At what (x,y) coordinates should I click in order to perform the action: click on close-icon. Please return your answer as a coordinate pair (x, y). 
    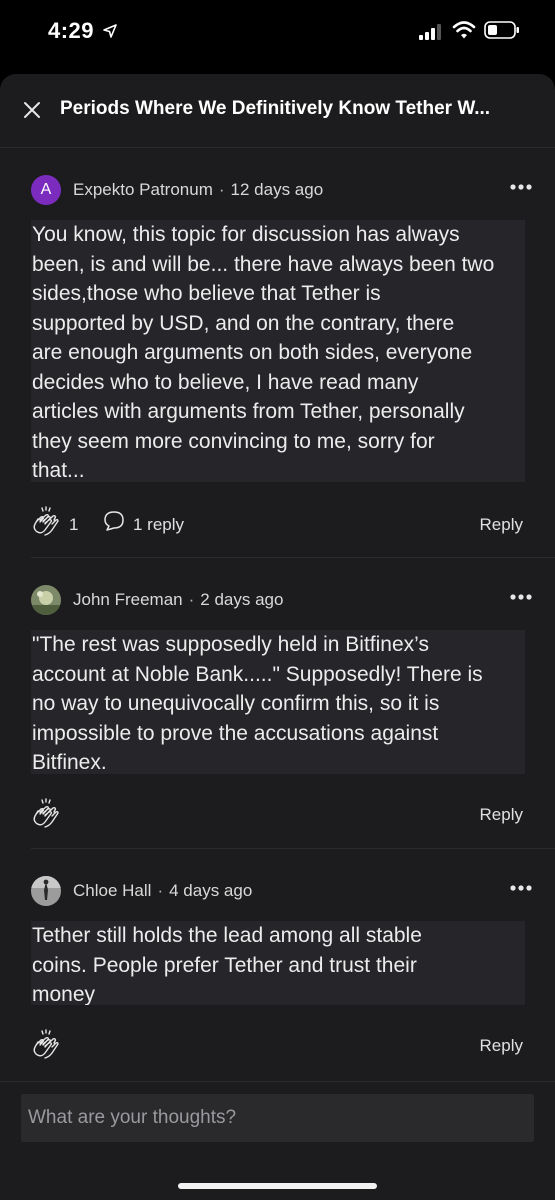
    Looking at the image, I should click on (32, 110).